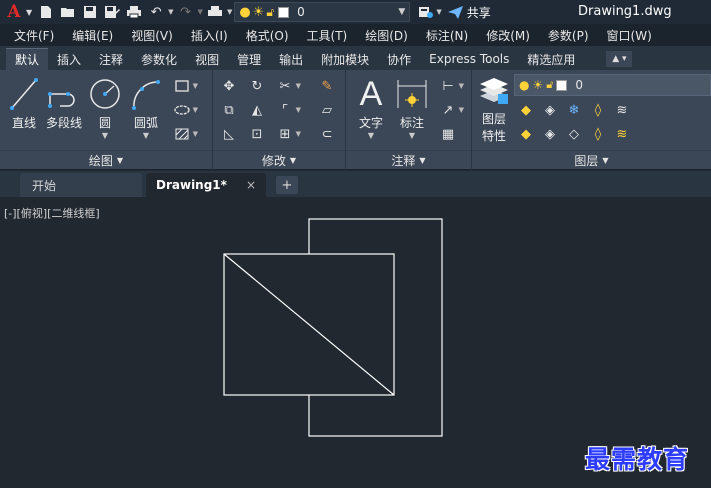  I want to click on workspace-dropdown-icon: ▼, so click(438, 12).